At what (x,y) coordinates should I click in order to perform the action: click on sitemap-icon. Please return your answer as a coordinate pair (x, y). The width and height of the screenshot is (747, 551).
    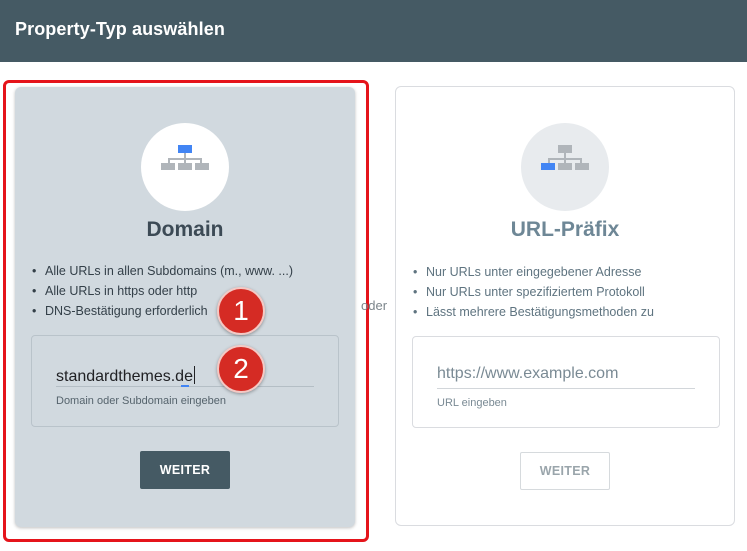
    Looking at the image, I should click on (565, 157).